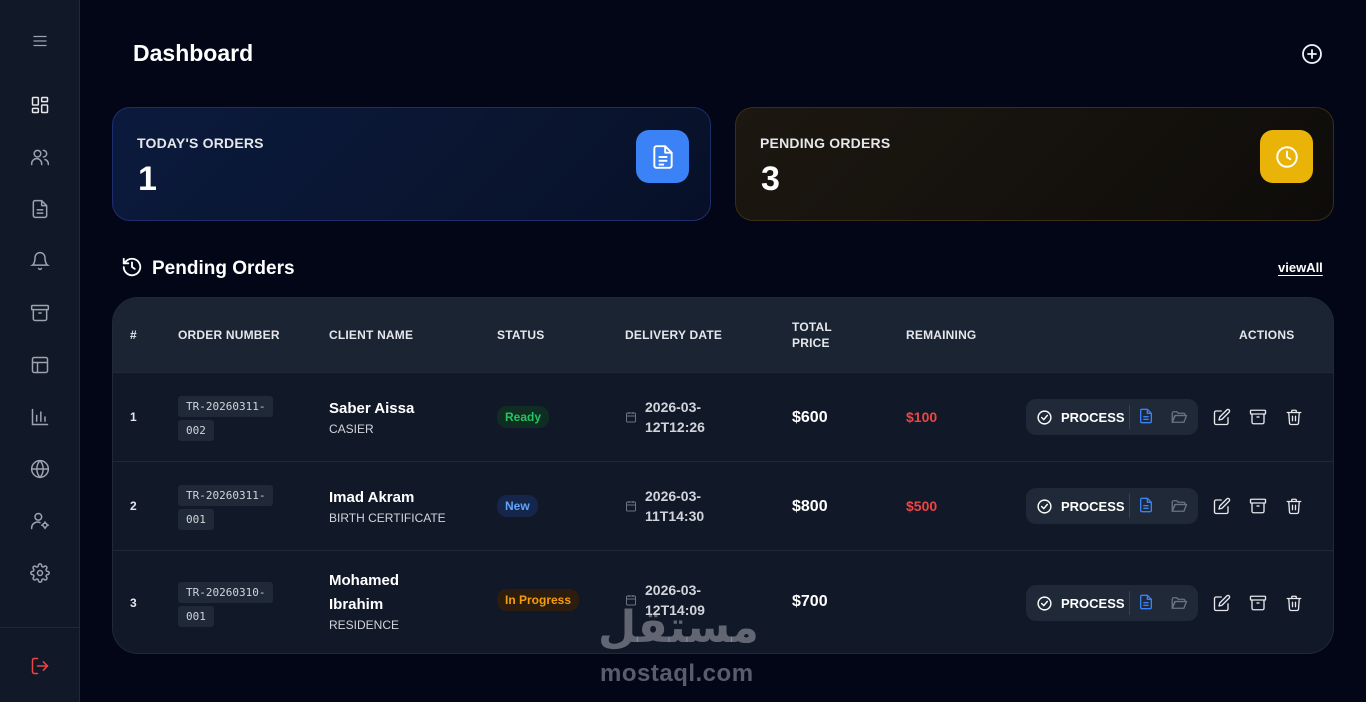 This screenshot has height=702, width=1366. I want to click on status-badge: New, so click(517, 506).